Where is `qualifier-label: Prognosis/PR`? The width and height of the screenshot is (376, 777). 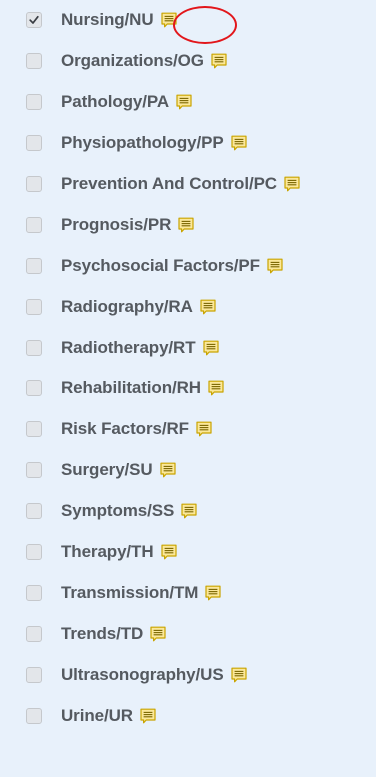 qualifier-label: Prognosis/PR is located at coordinates (128, 225).